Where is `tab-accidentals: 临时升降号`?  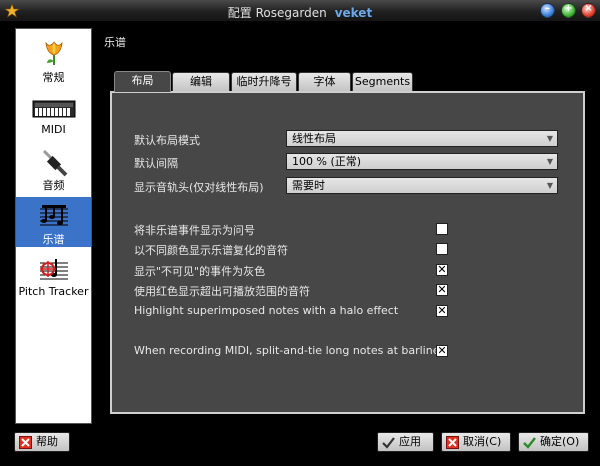
tab-accidentals: 临时升降号 is located at coordinates (264, 81).